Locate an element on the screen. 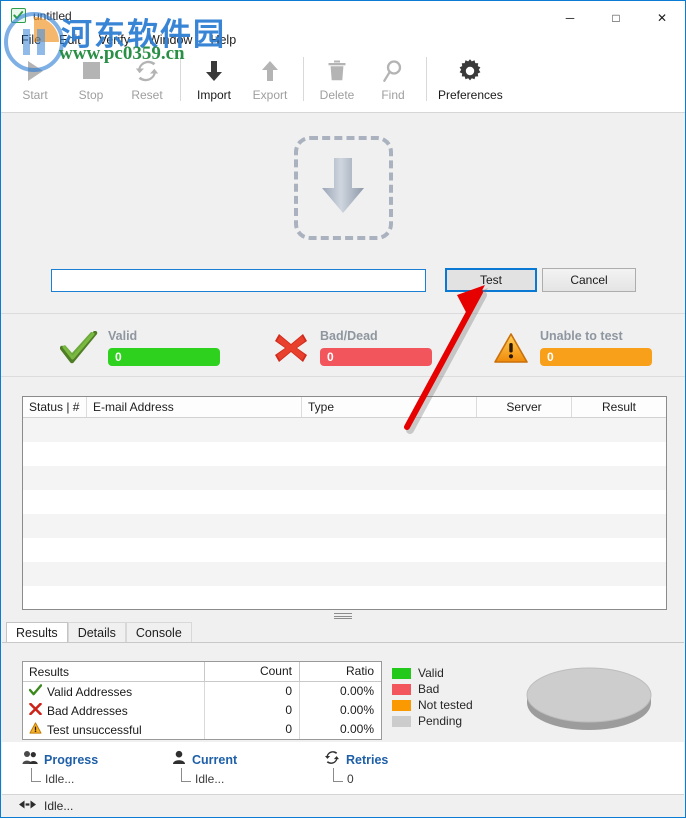  counter-unable-value: 0 is located at coordinates (596, 357).